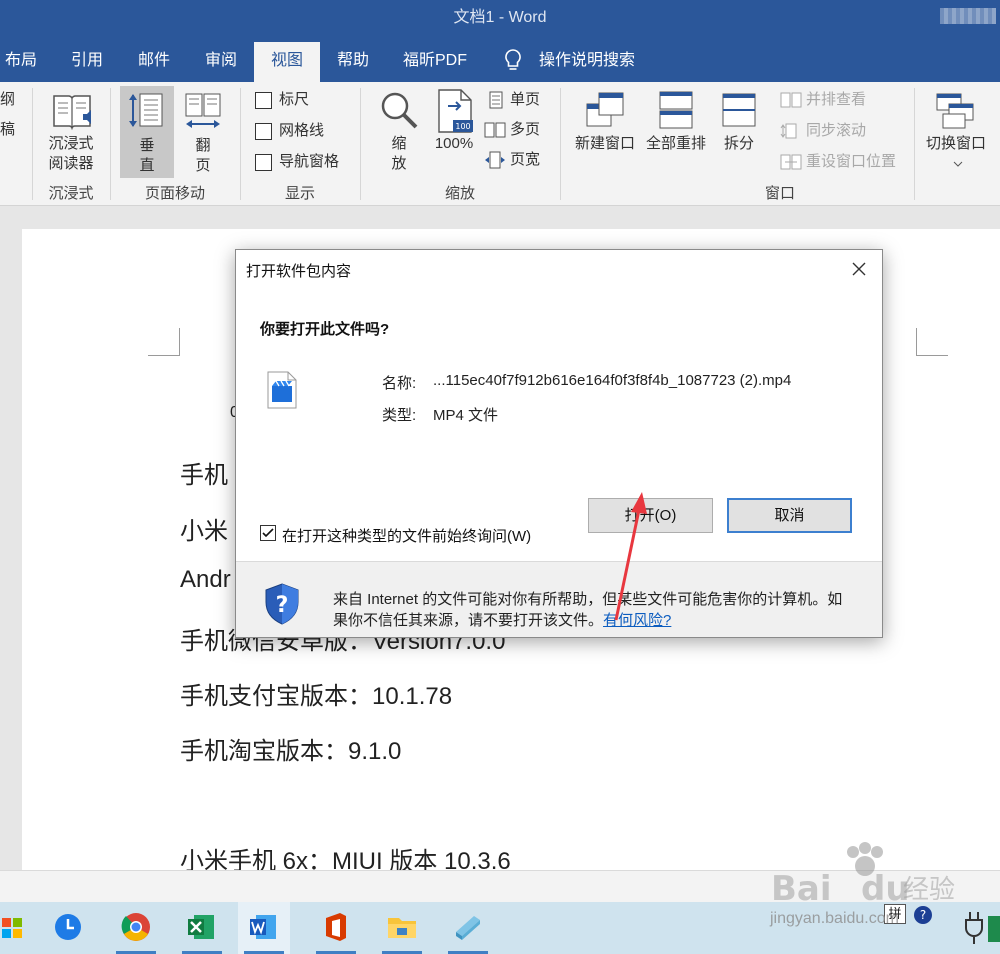  What do you see at coordinates (459, 193) in the screenshot?
I see `group-label-zoom: 缩放` at bounding box center [459, 193].